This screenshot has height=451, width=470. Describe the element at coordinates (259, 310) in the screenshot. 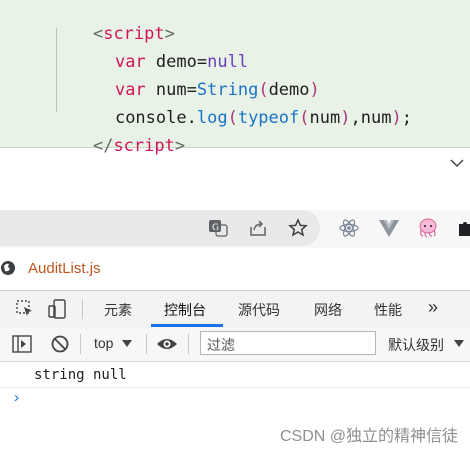

I see `tab-sources: 源代码` at that location.